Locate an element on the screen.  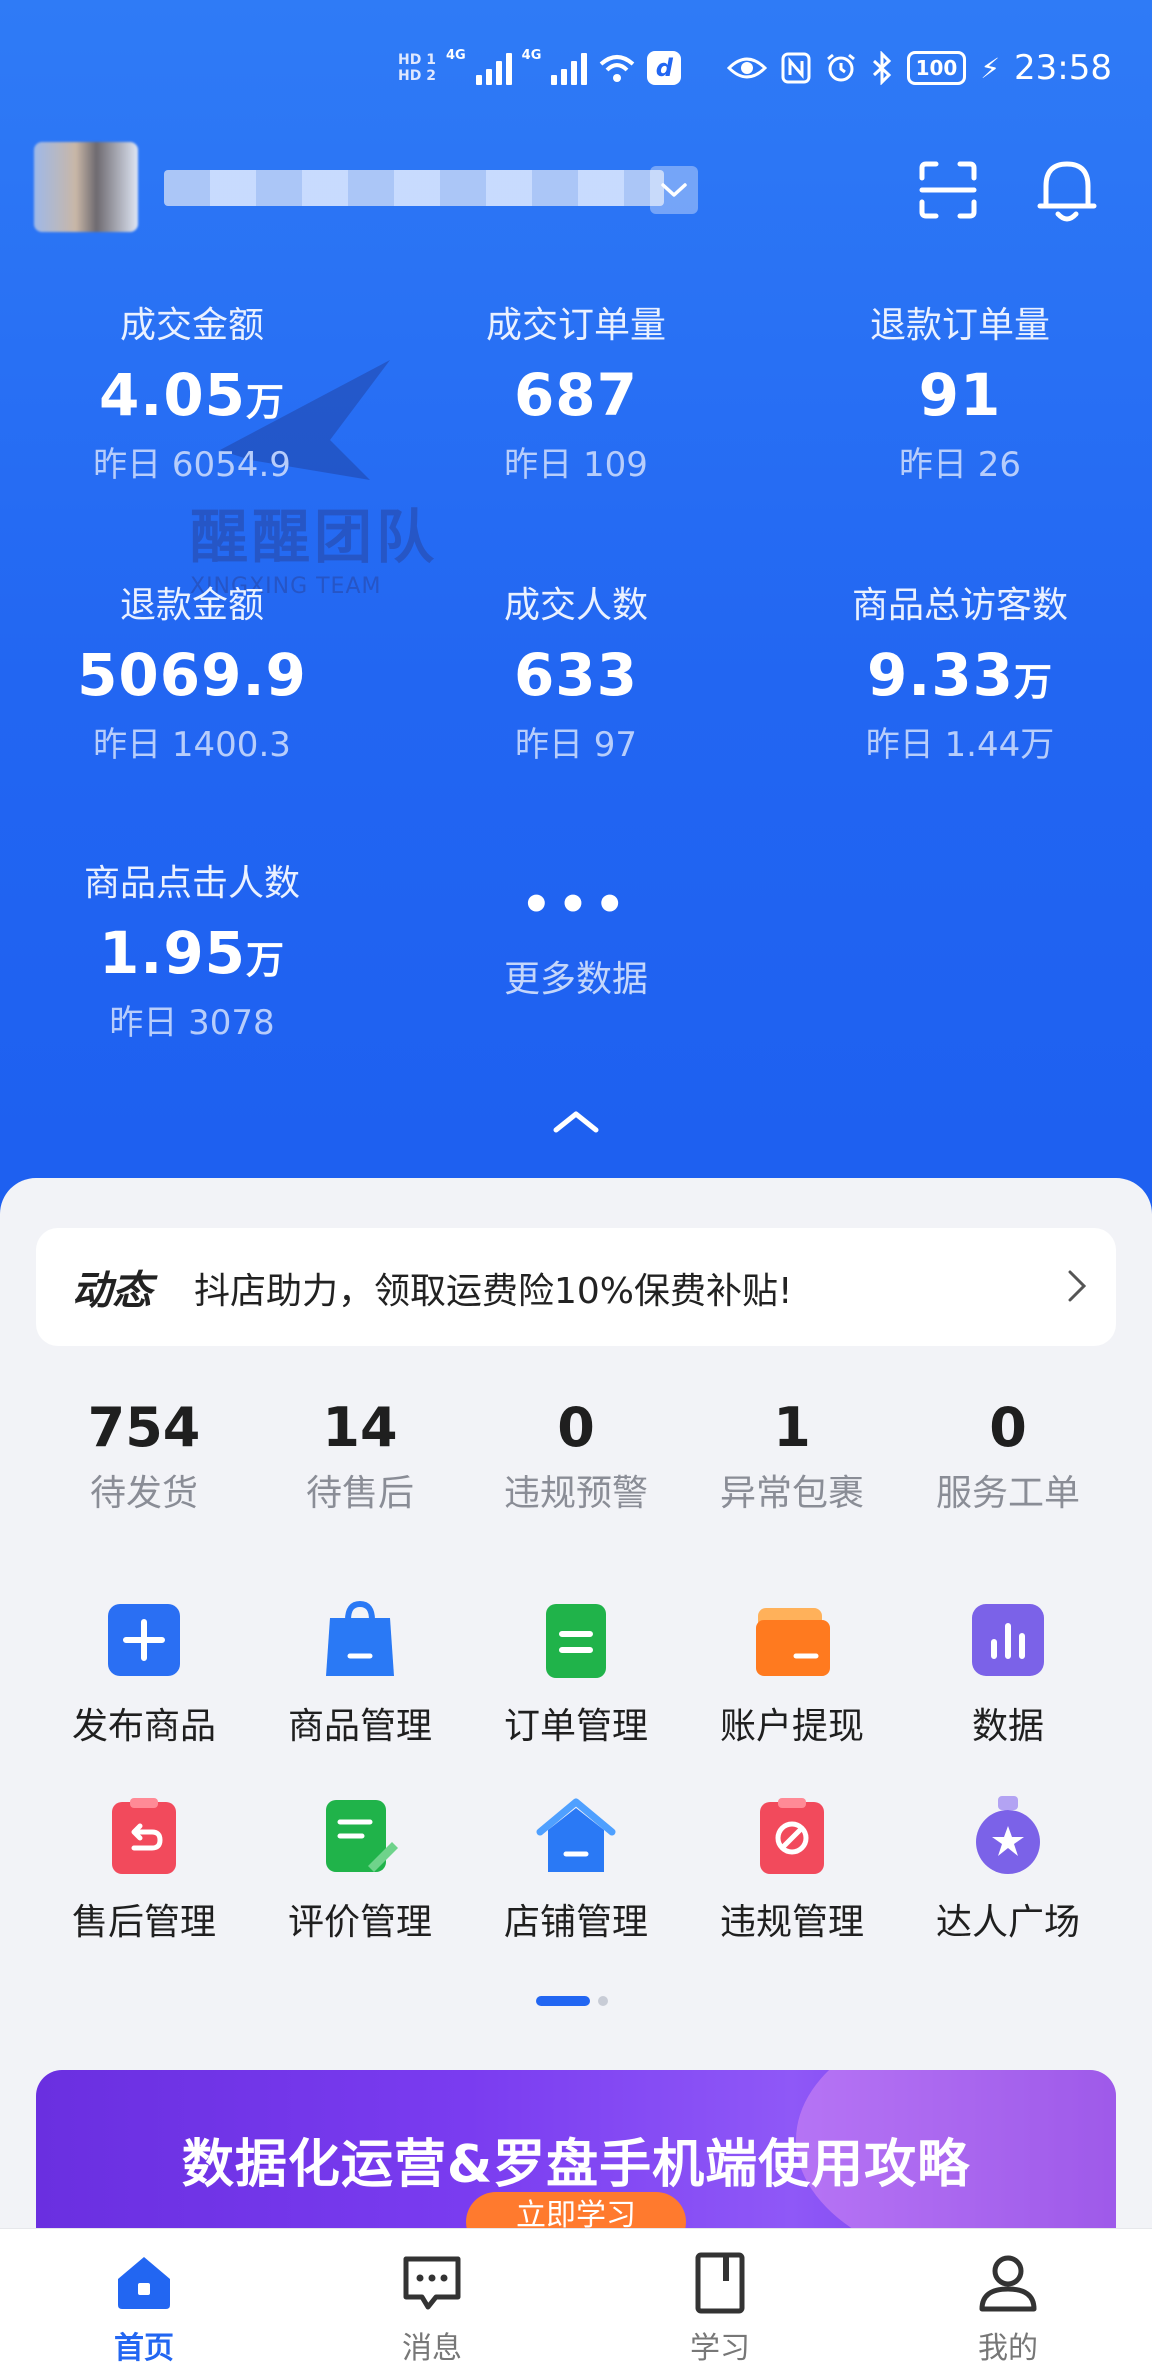
chevron-right-icon is located at coordinates (1077, 1286).